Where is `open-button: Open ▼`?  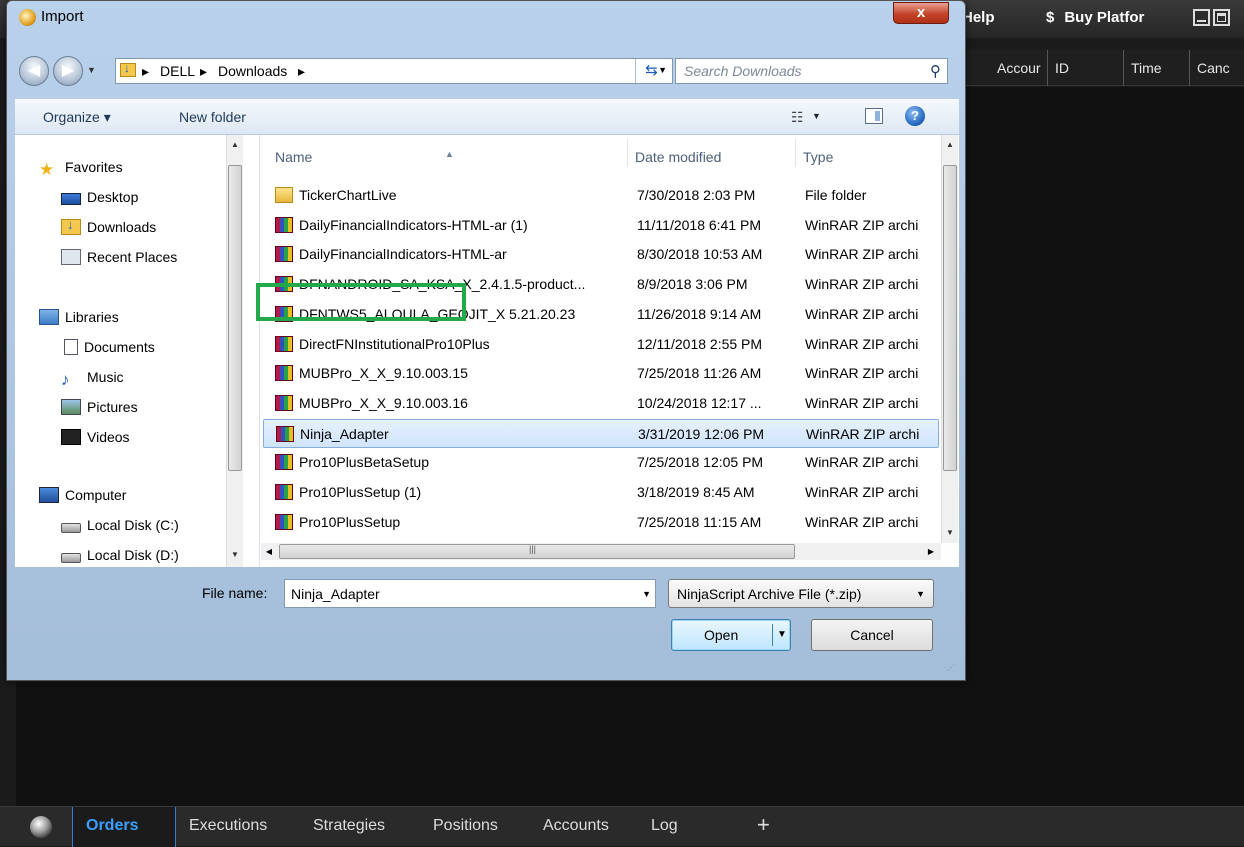
open-button: Open ▼ is located at coordinates (731, 635).